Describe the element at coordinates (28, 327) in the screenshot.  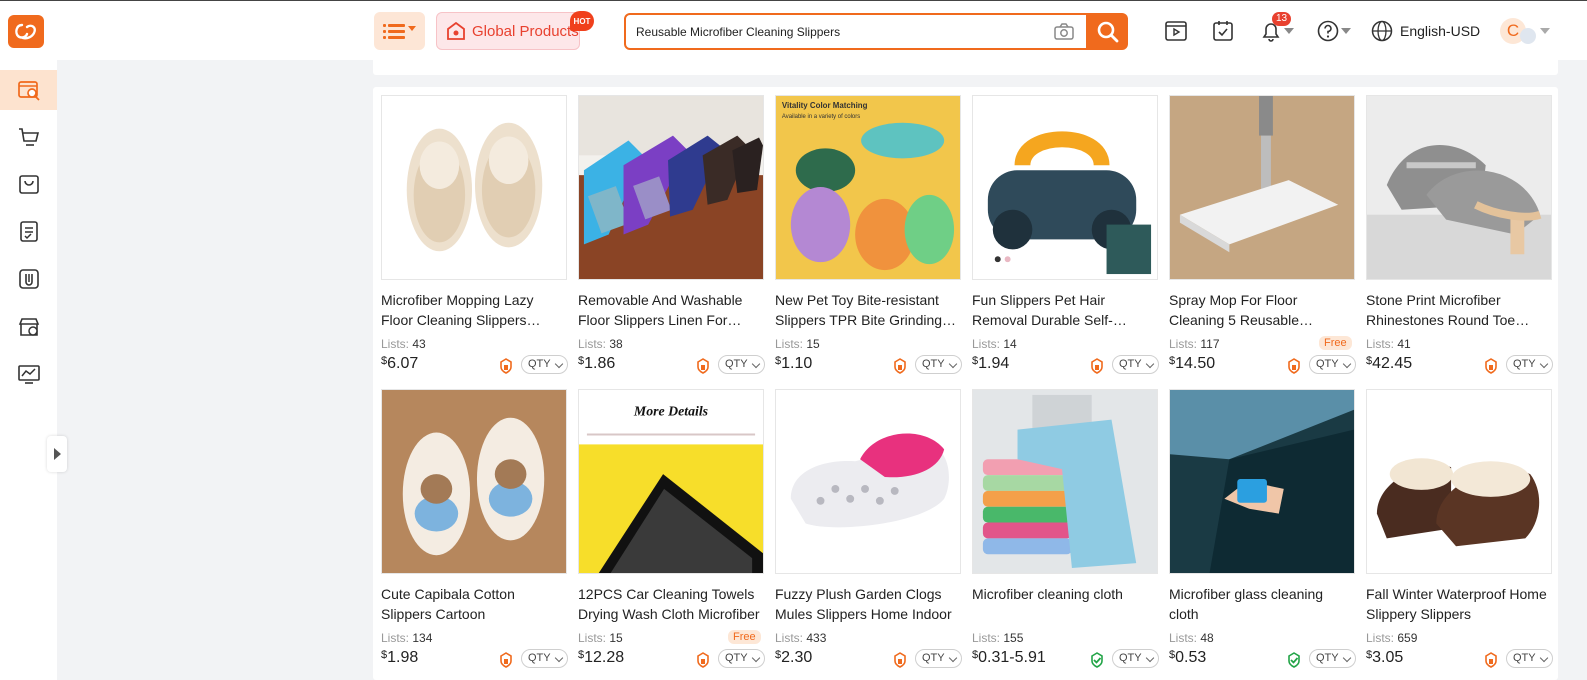
I see `sidebar-item-store` at that location.